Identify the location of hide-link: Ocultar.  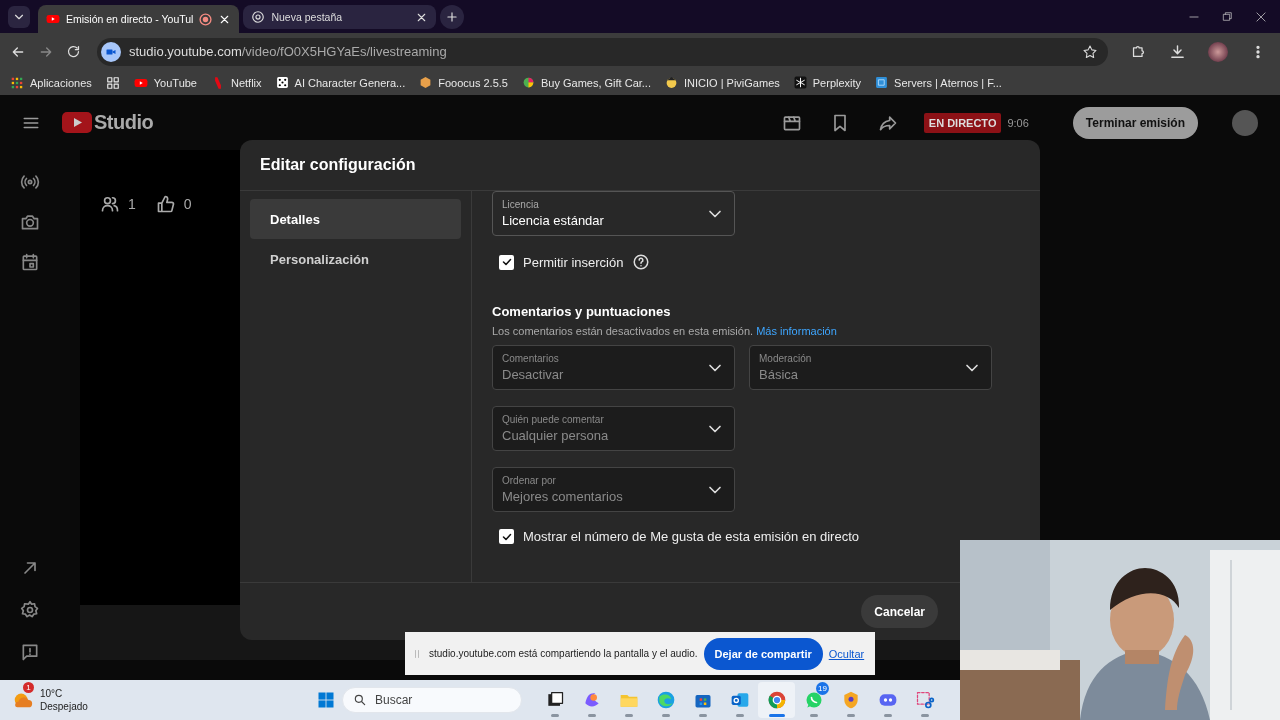
(846, 653).